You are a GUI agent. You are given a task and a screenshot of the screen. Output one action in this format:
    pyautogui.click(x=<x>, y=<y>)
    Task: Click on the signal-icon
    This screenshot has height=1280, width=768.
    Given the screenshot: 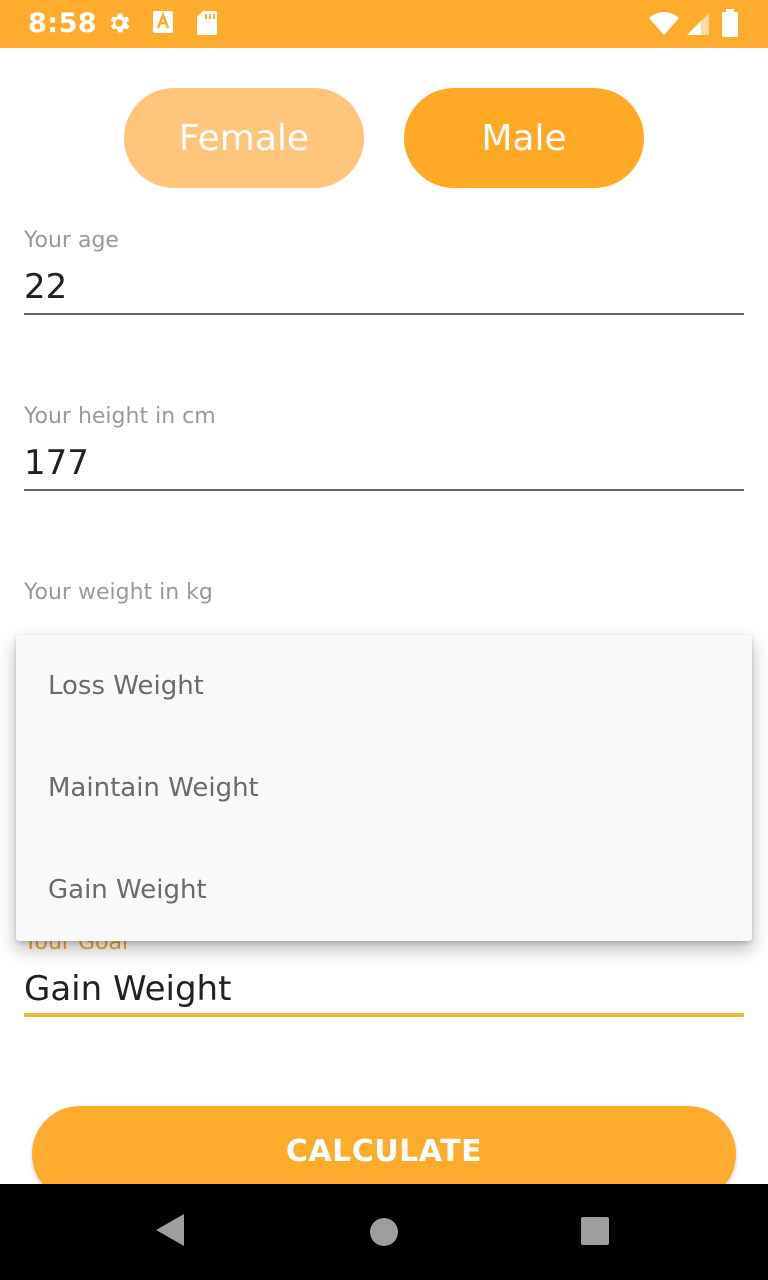 What is the action you would take?
    pyautogui.click(x=698, y=26)
    